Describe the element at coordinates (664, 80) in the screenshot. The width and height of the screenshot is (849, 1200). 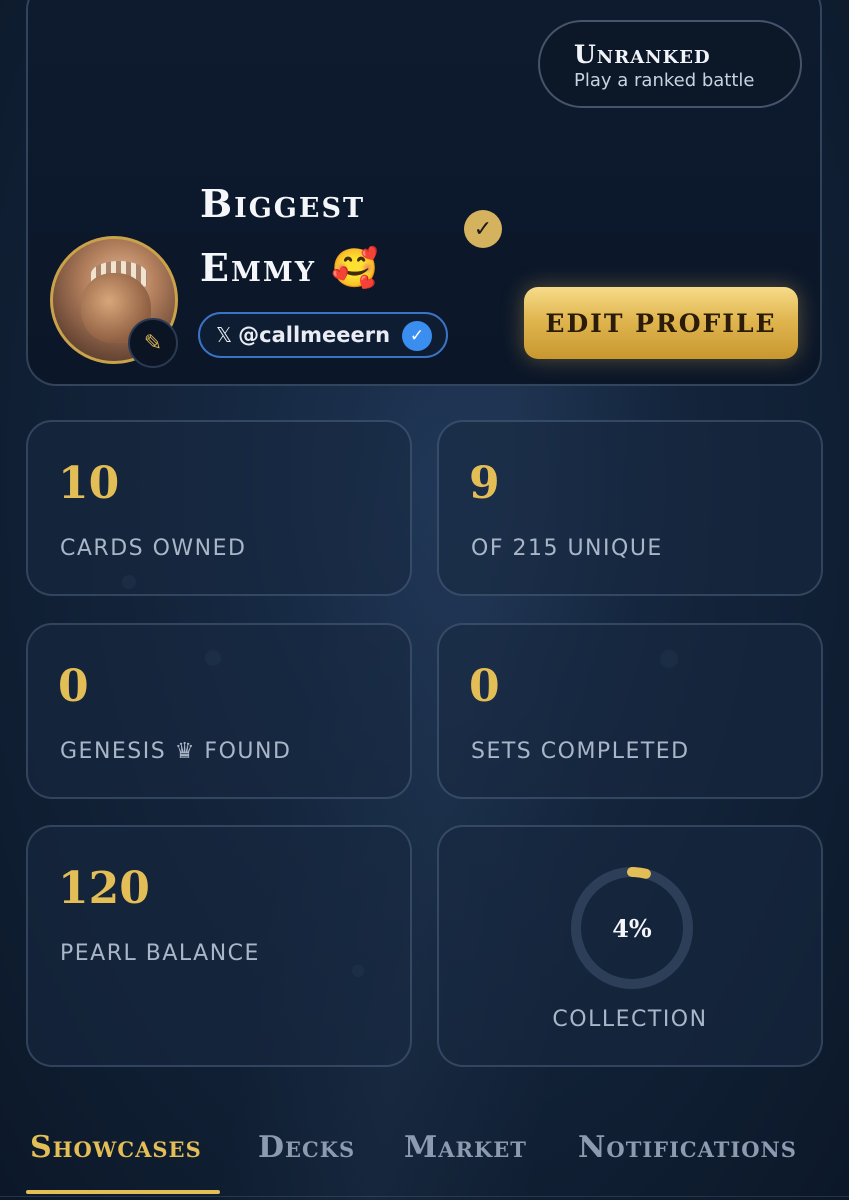
I see `rank-subtitle: Play a ranked battle` at that location.